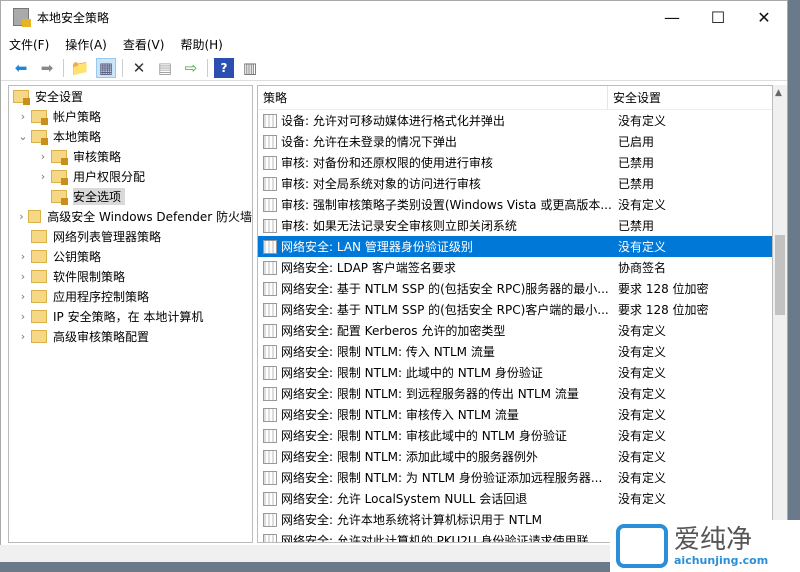  What do you see at coordinates (636, 184) in the screenshot?
I see `policy-setting: 已禁用` at bounding box center [636, 184].